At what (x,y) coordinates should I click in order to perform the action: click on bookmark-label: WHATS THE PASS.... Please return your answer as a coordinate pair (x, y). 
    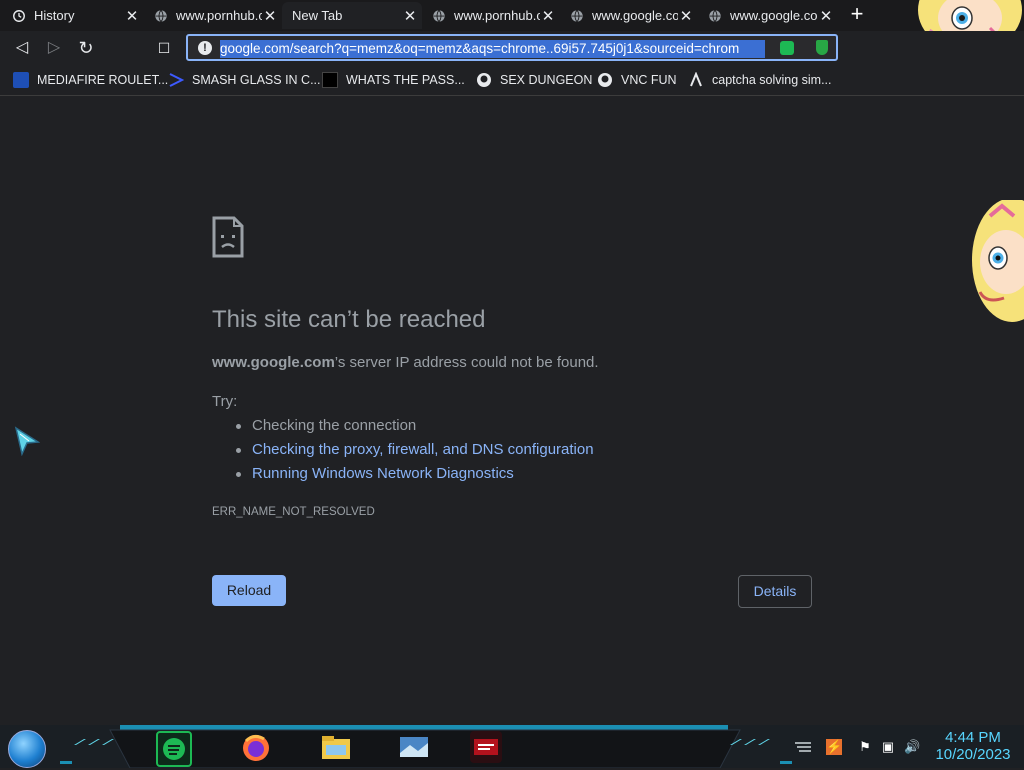
    Looking at the image, I should click on (405, 80).